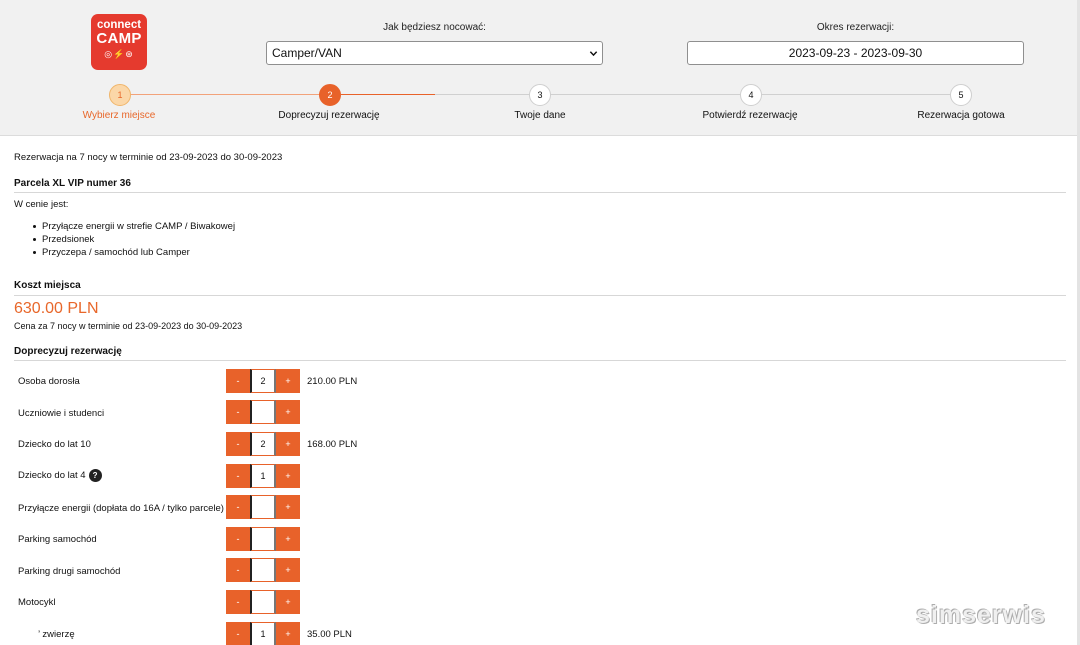 Image resolution: width=1080 pixels, height=645 pixels. Describe the element at coordinates (330, 95) in the screenshot. I see `step-2-circle: 2` at that location.